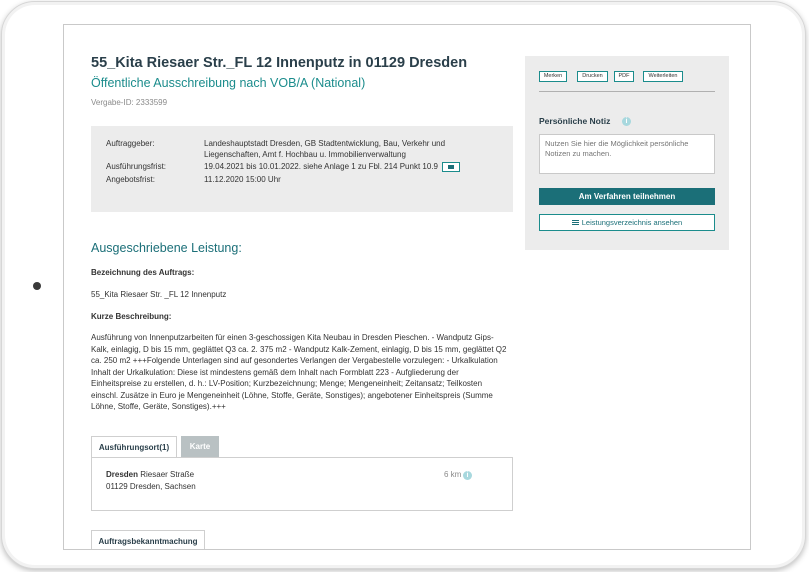 This screenshot has height=572, width=809. Describe the element at coordinates (151, 486) in the screenshot. I see `location-zip: 01129 Dresden, Sachsen` at that location.